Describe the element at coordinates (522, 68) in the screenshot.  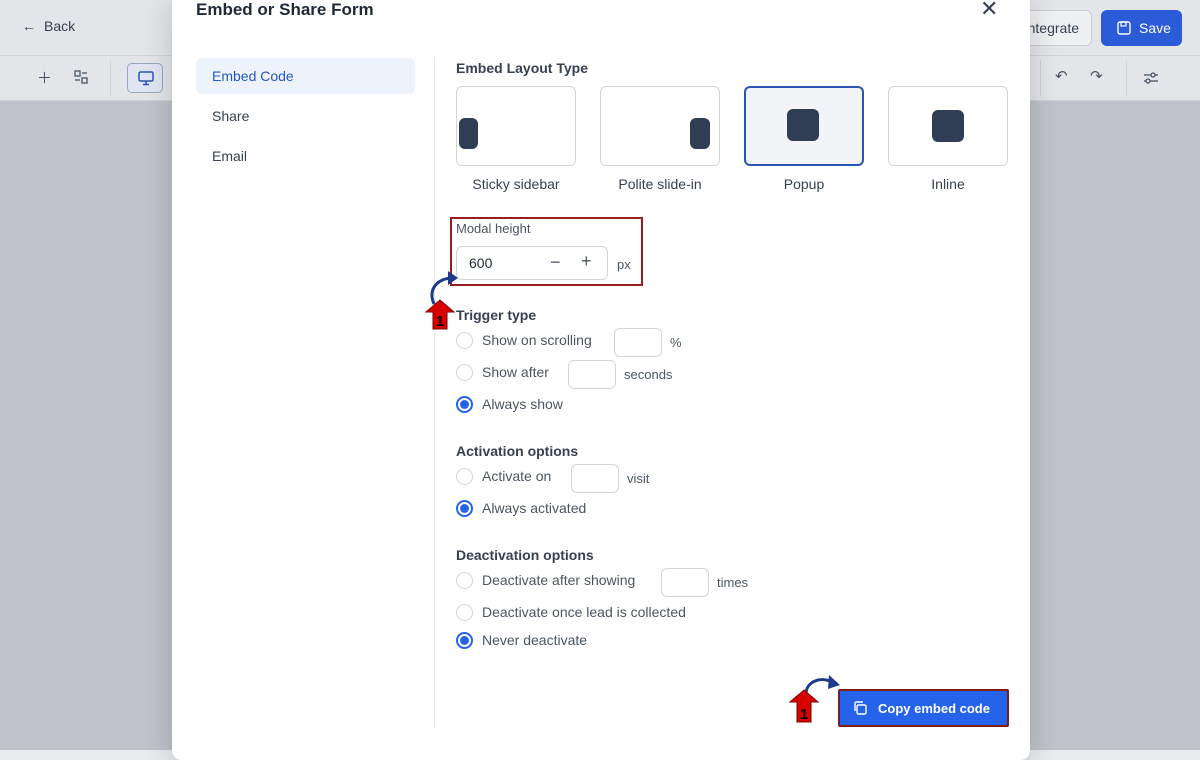
I see `layout-type-title: Embed Layout Type` at that location.